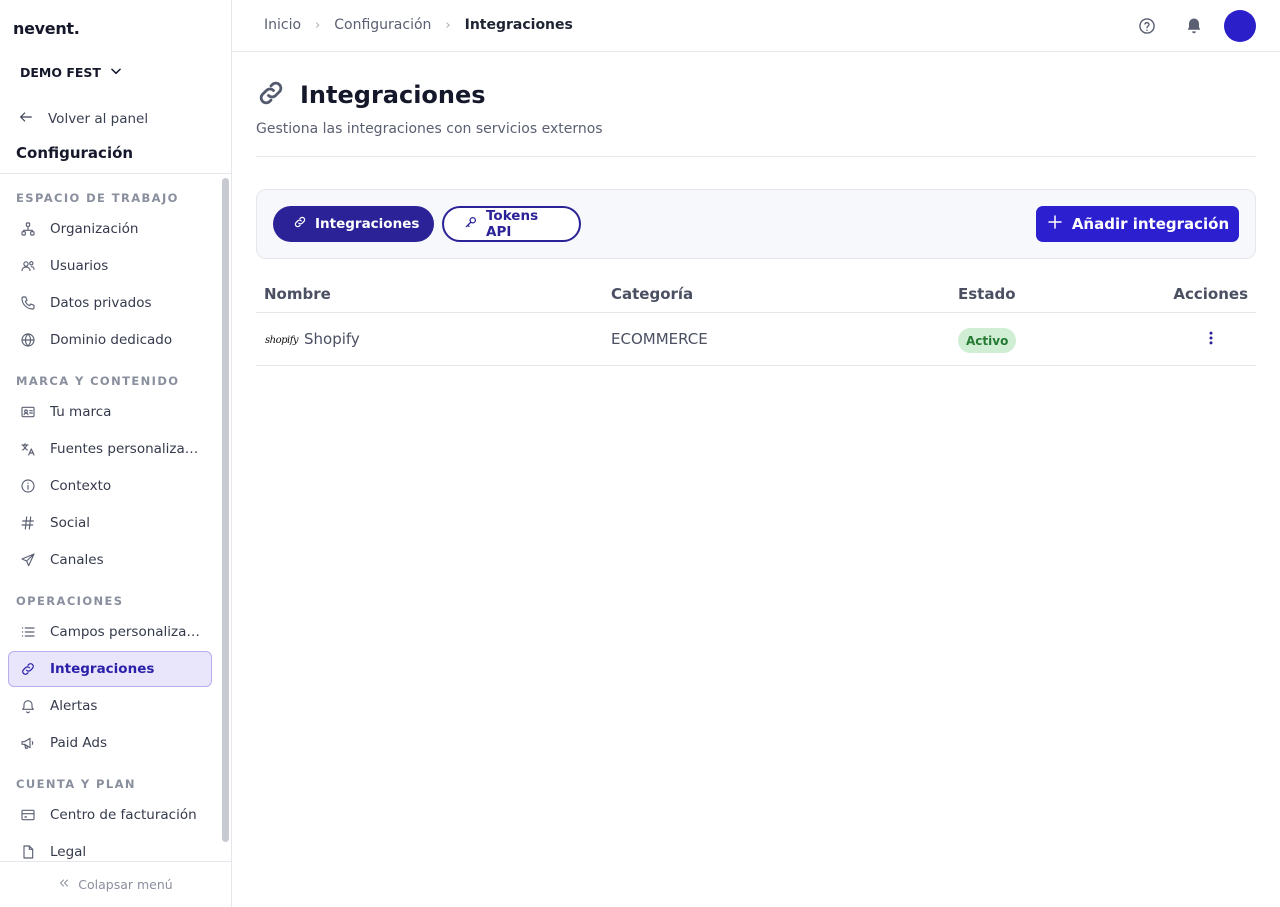 The height and width of the screenshot is (907, 1280). I want to click on globe-icon, so click(28, 340).